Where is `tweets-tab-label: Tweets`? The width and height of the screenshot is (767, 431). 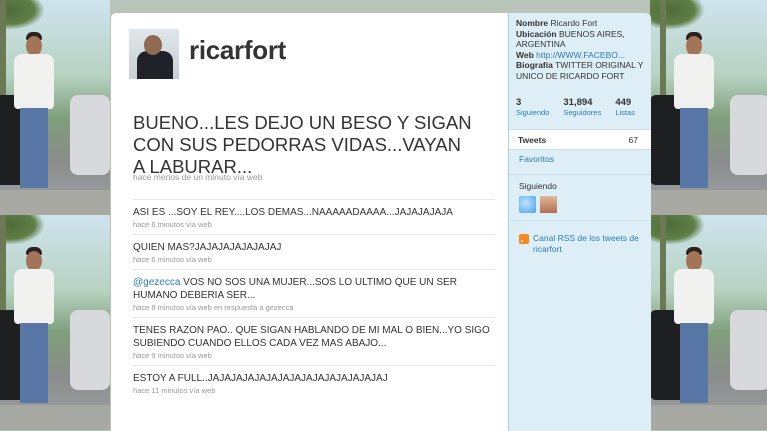 tweets-tab-label: Tweets is located at coordinates (532, 140).